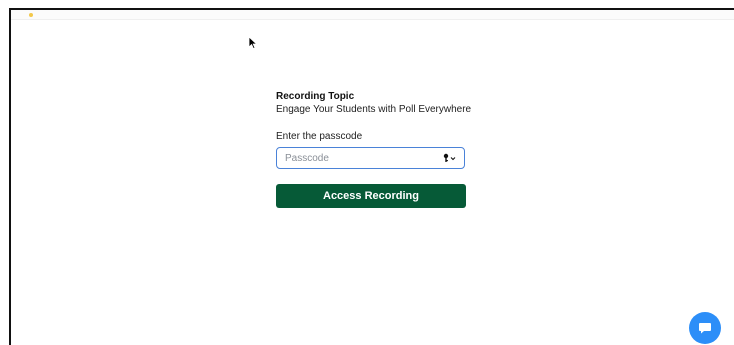  Describe the element at coordinates (372, 15) in the screenshot. I see `top-strip` at that location.